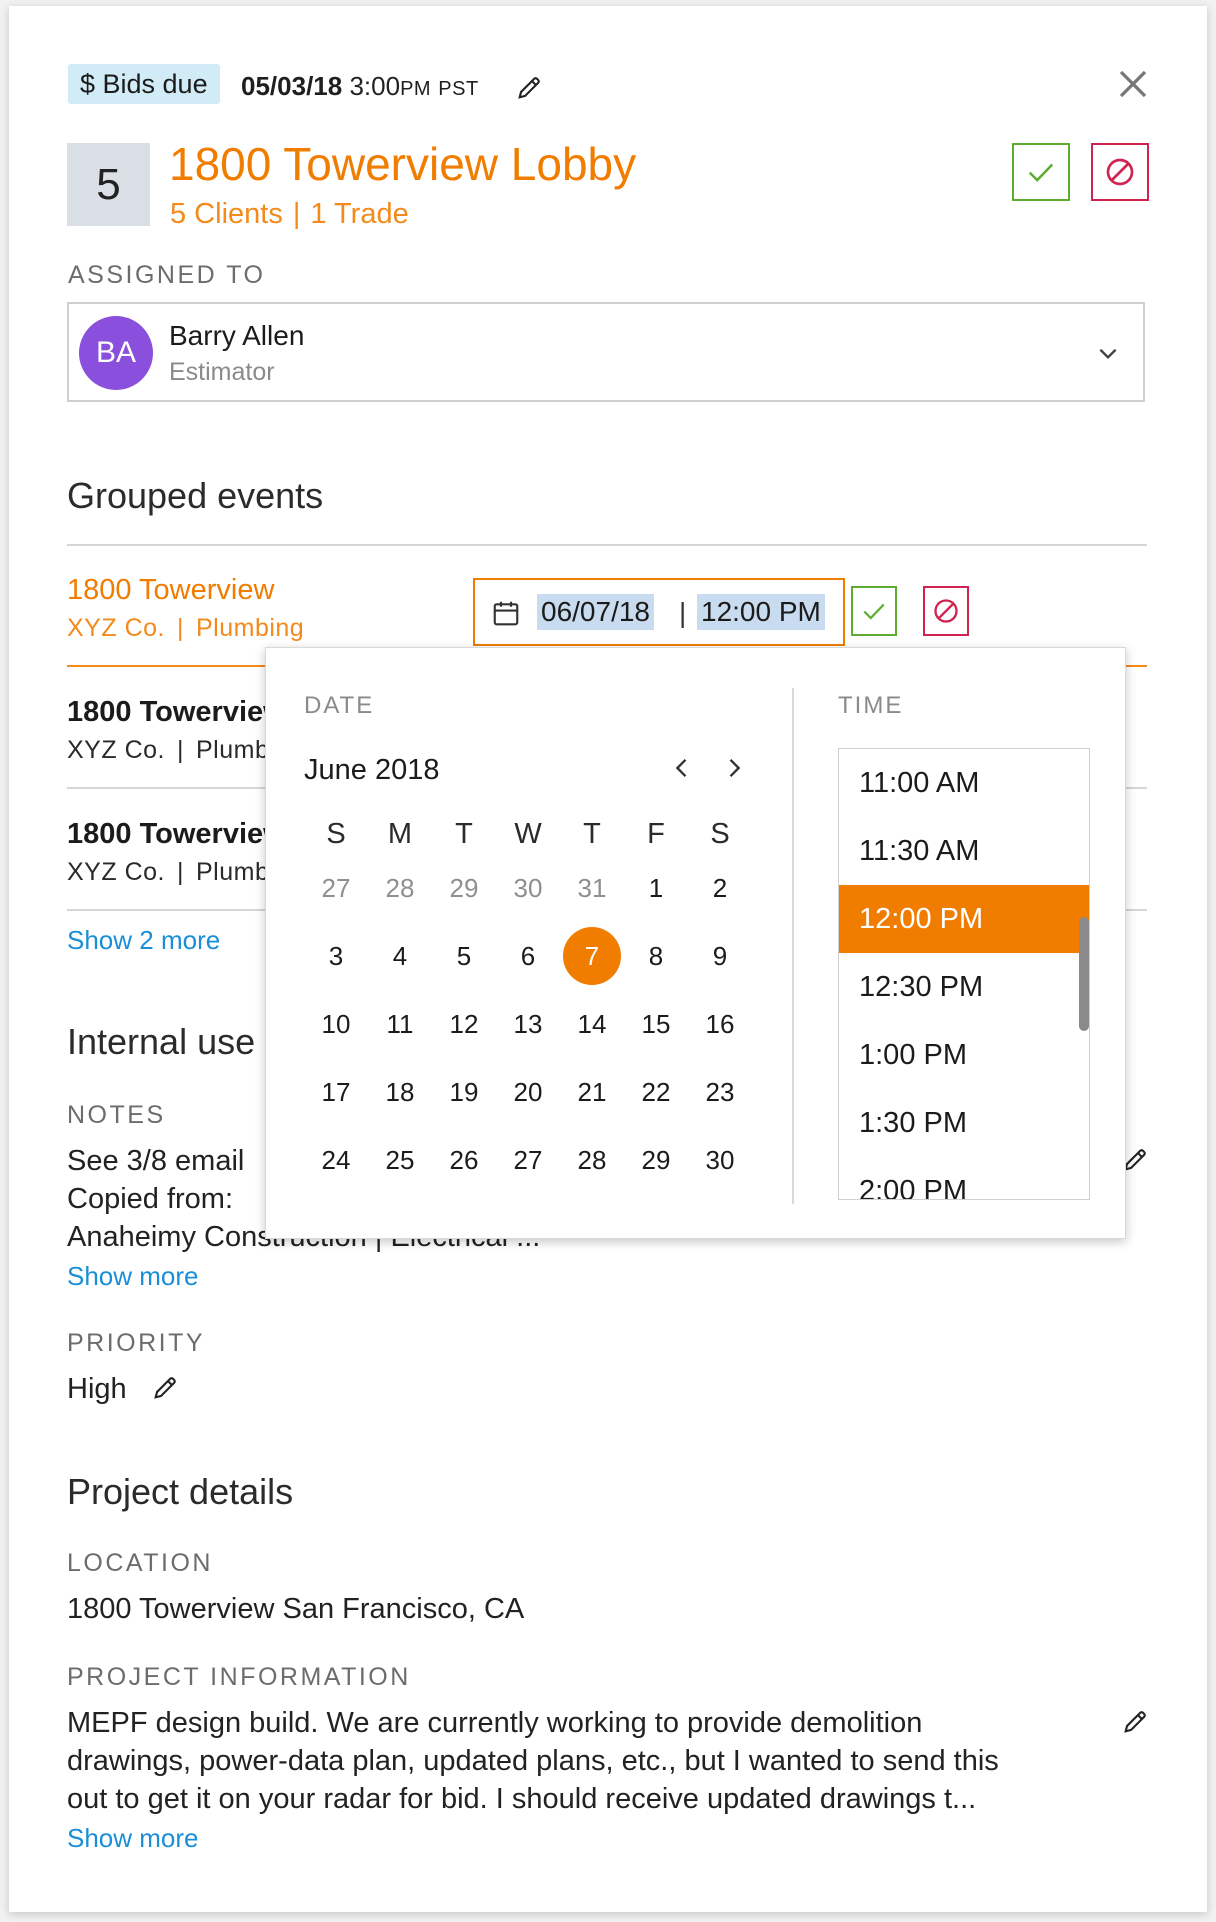 This screenshot has height=1922, width=1216. What do you see at coordinates (239, 1677) in the screenshot?
I see `project-info-label: PROJECT INFORMATION` at bounding box center [239, 1677].